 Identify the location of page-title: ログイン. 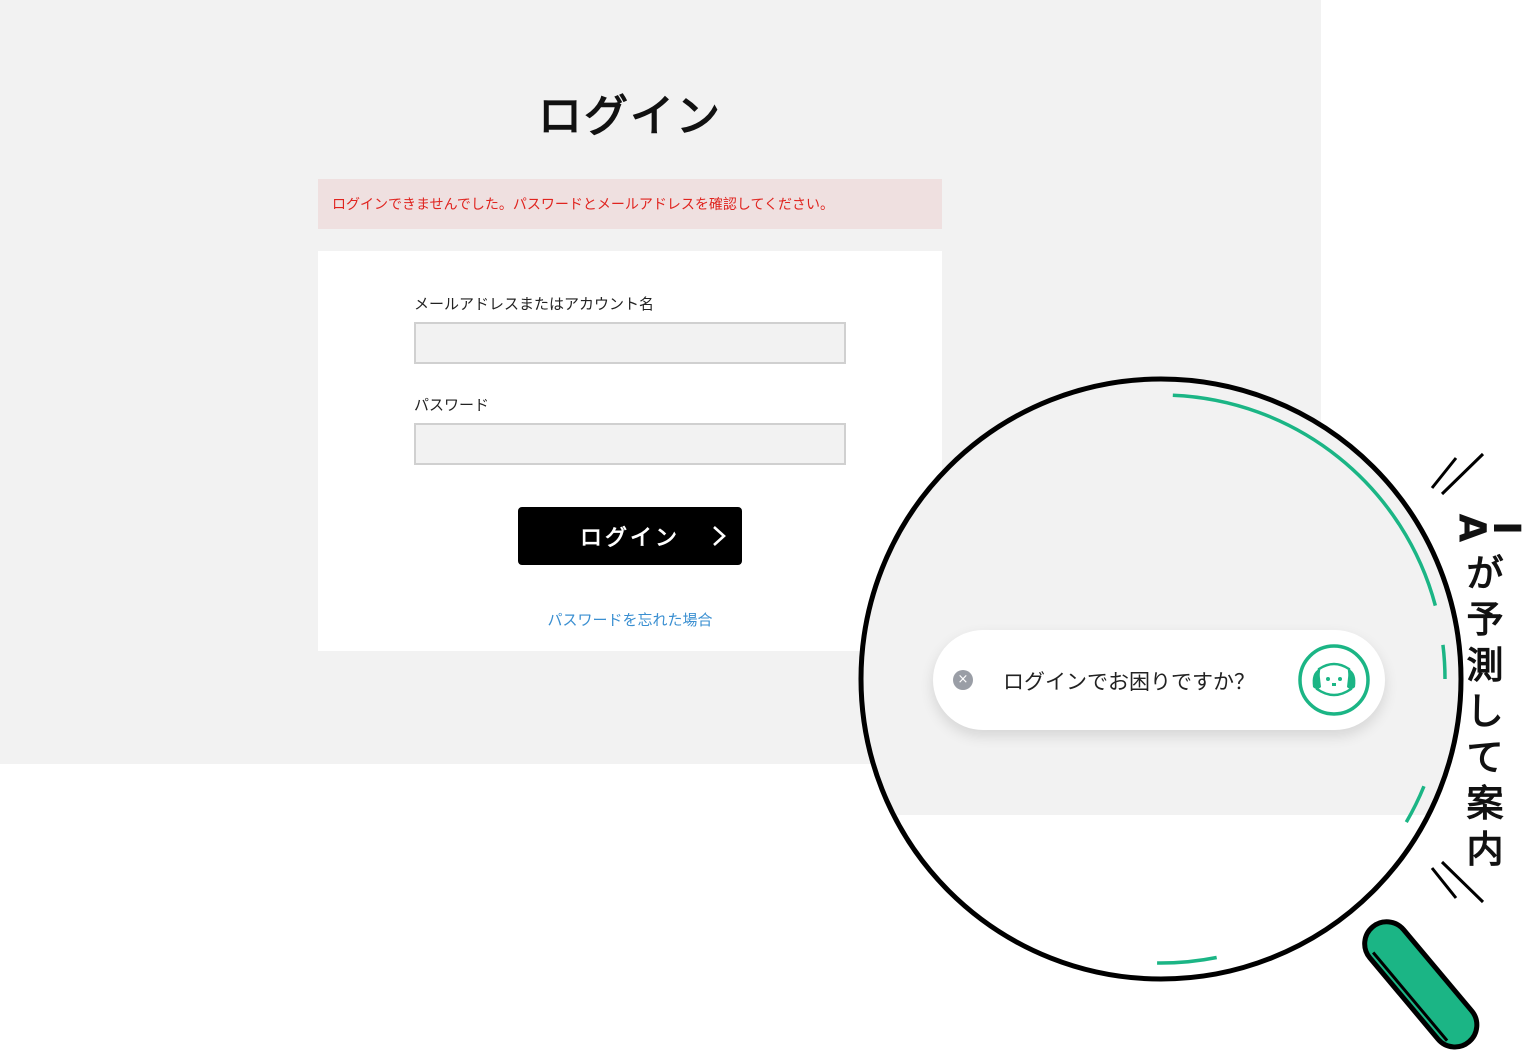
(630, 116).